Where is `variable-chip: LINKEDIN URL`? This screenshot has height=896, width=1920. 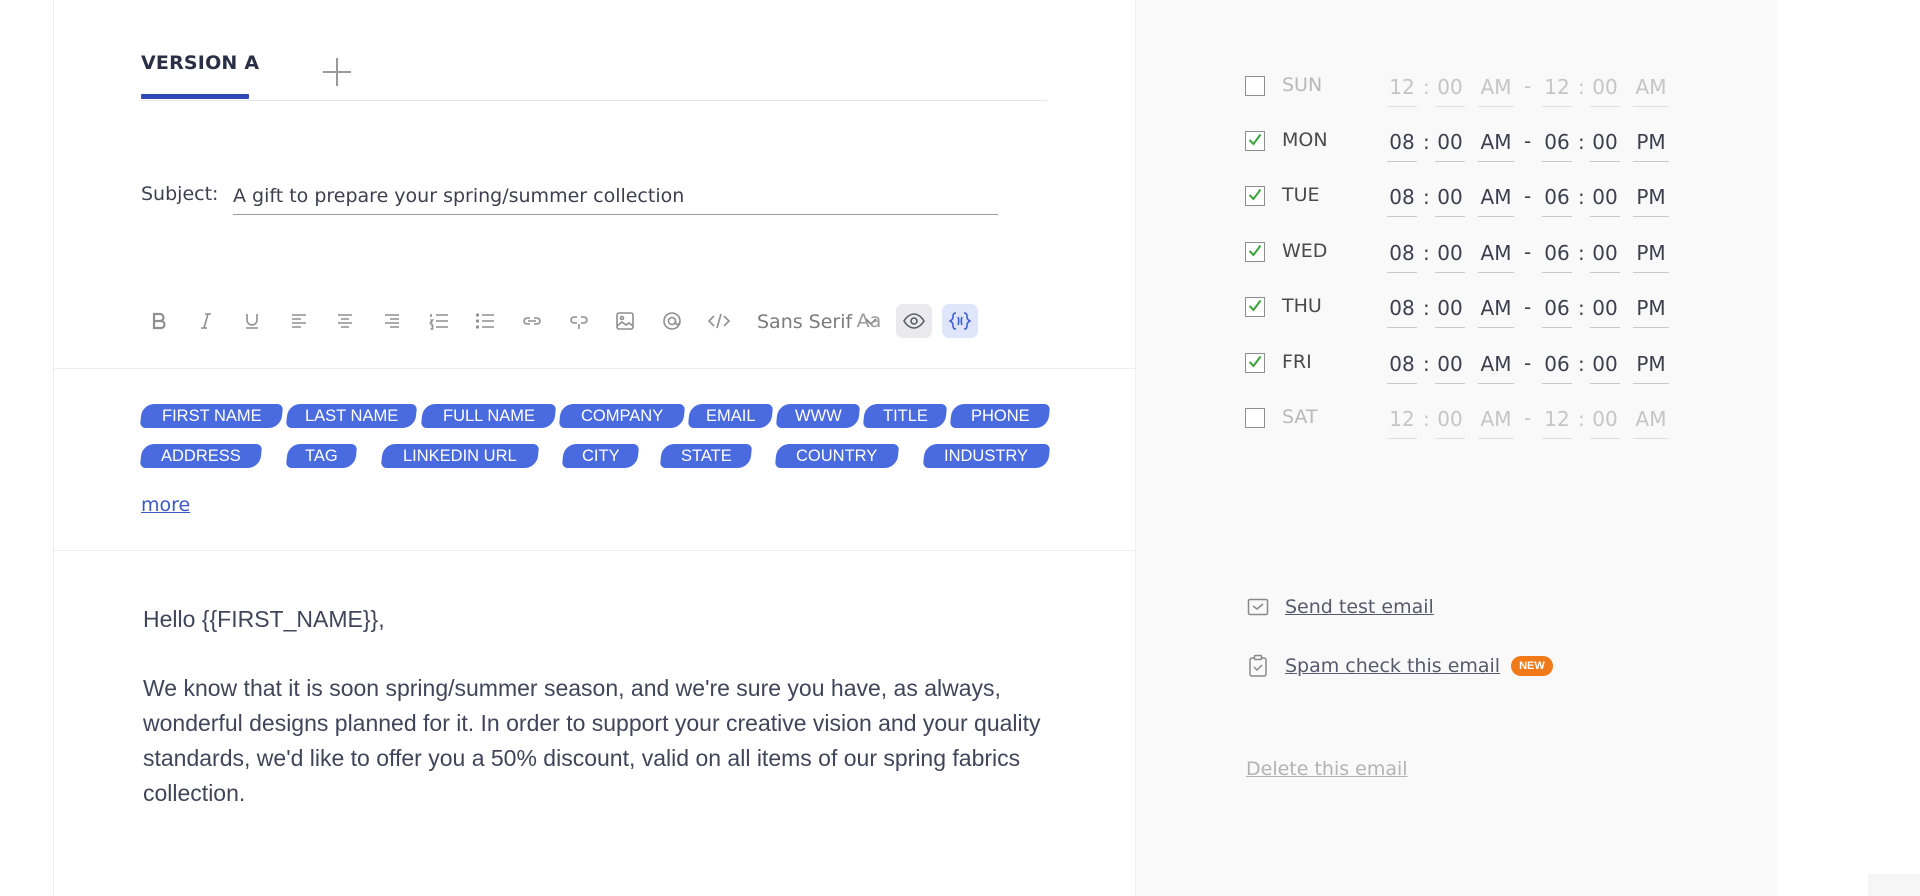 variable-chip: LINKEDIN URL is located at coordinates (460, 456).